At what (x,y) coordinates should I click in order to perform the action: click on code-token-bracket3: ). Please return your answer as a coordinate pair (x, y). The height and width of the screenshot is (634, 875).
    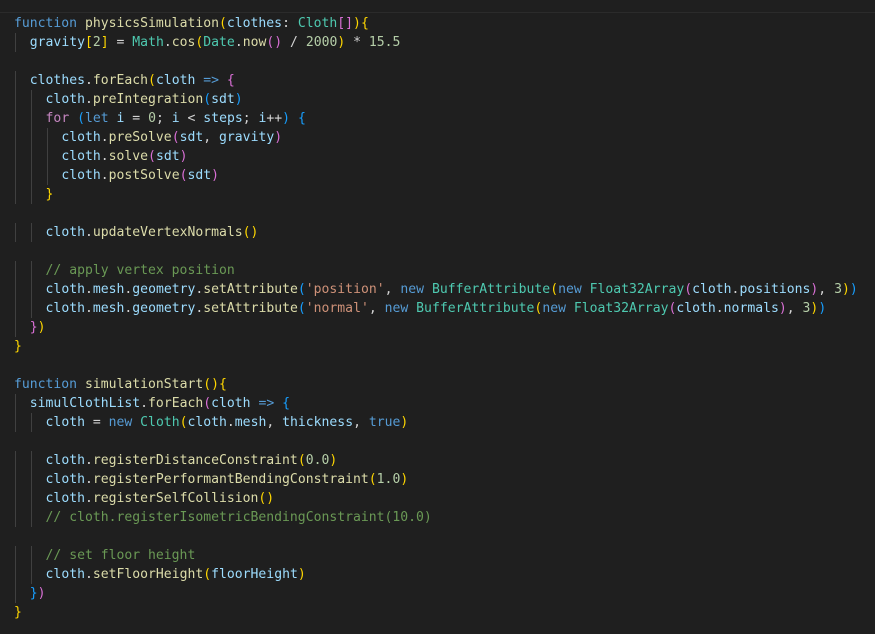
    Looking at the image, I should click on (822, 308).